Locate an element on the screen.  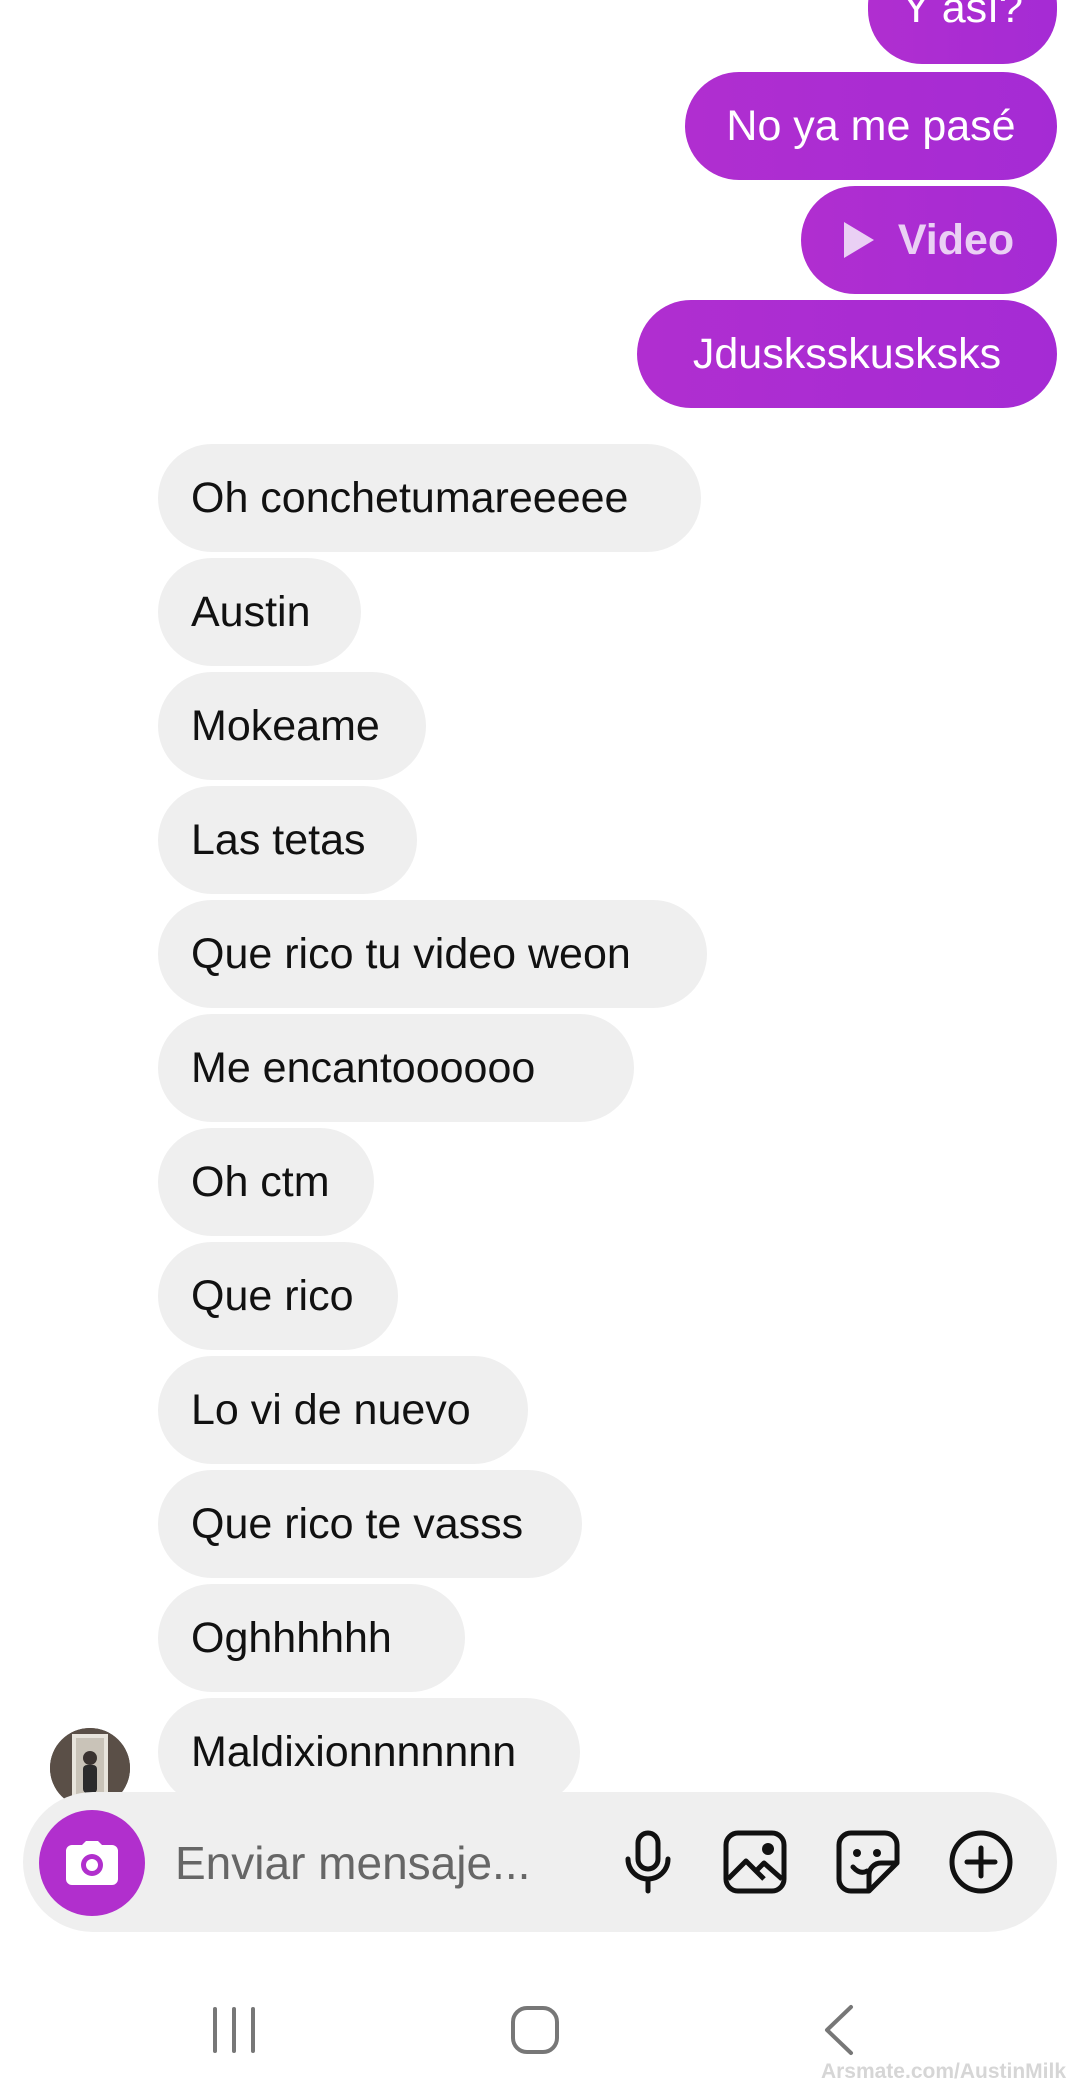
sent-video-message: Video is located at coordinates (929, 240).